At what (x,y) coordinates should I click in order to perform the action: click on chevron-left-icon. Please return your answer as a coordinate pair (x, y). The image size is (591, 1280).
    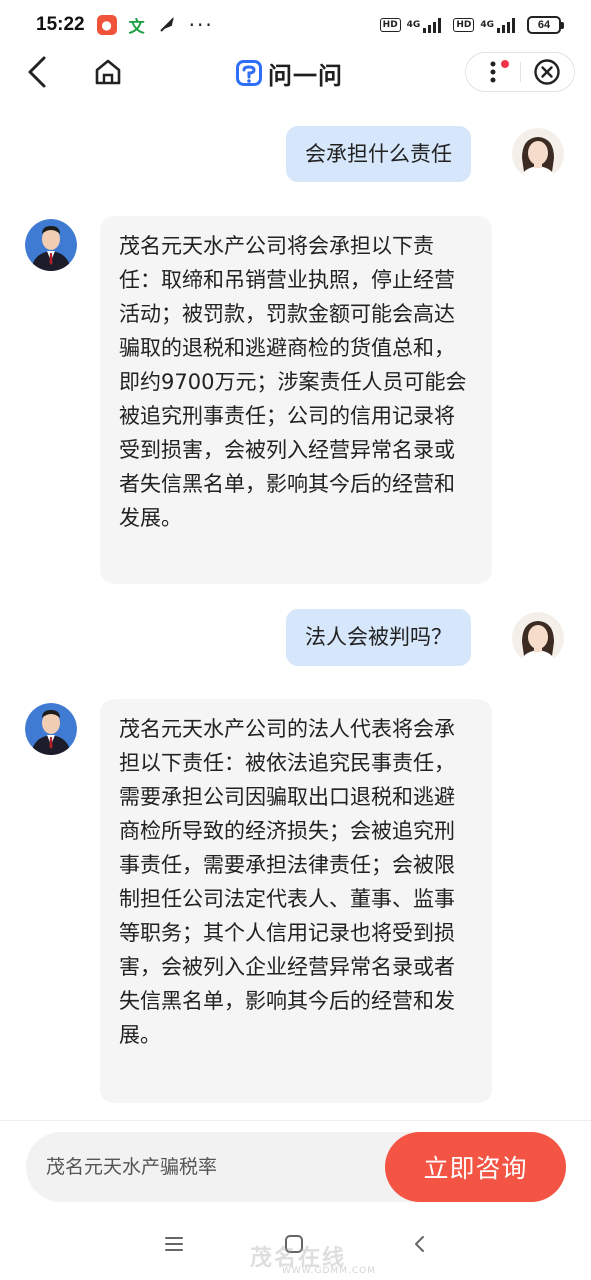
    Looking at the image, I should click on (37, 72).